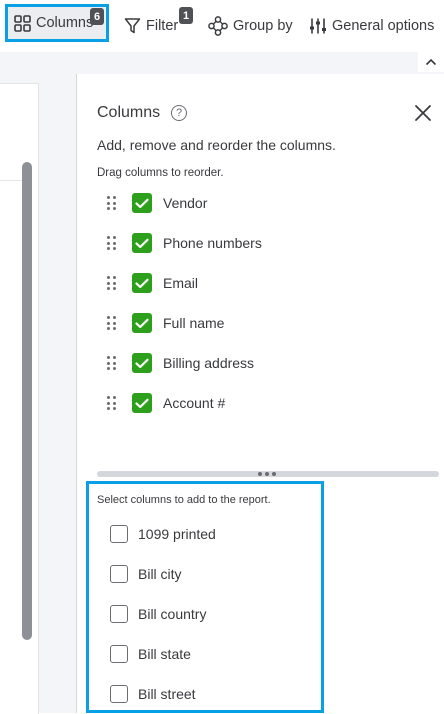  I want to click on toolbar-bottom-strip, so click(222, 63).